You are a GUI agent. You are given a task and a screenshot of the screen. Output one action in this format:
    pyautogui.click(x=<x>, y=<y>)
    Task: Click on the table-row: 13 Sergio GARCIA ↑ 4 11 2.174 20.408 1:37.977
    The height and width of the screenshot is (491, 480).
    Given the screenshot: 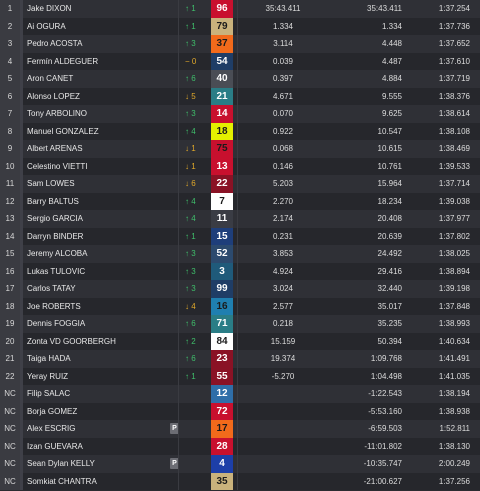 What is the action you would take?
    pyautogui.click(x=240, y=219)
    